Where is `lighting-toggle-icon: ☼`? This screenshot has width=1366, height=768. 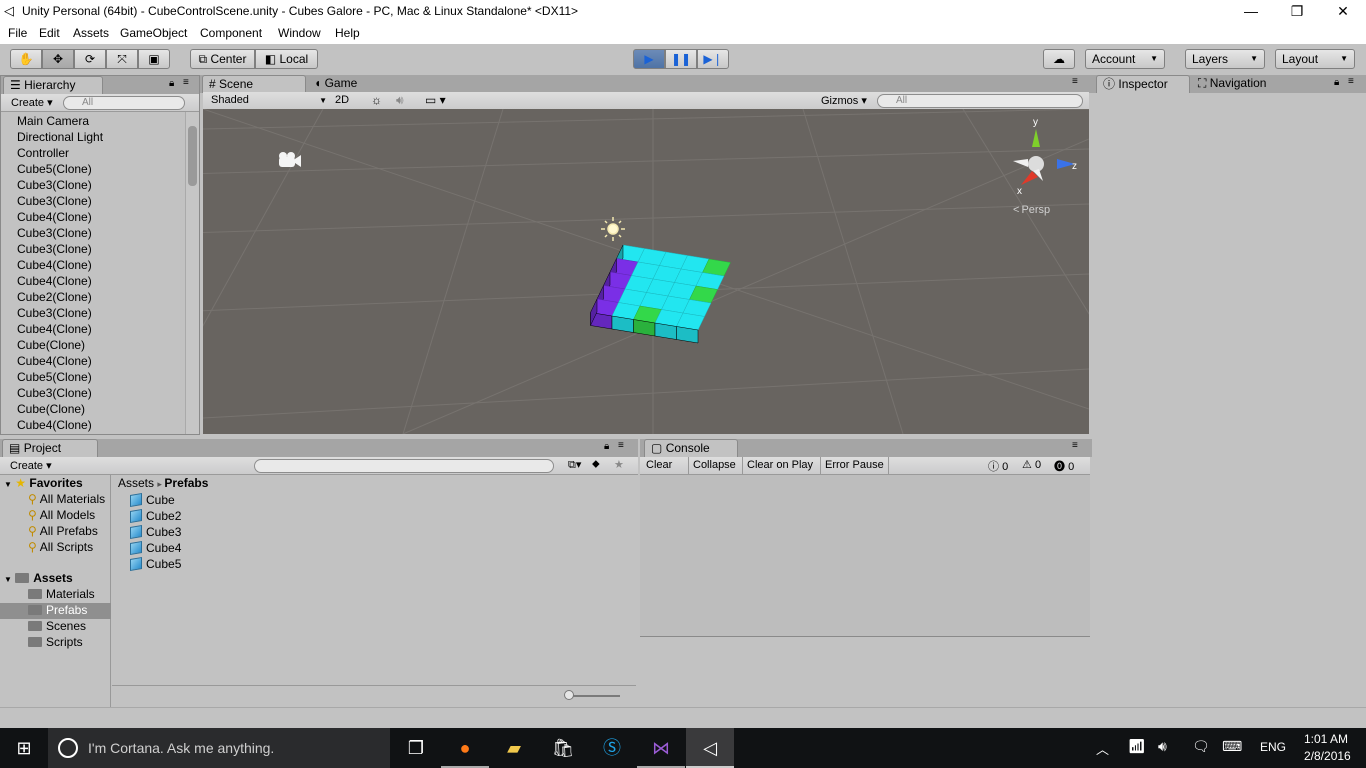 lighting-toggle-icon: ☼ is located at coordinates (376, 100).